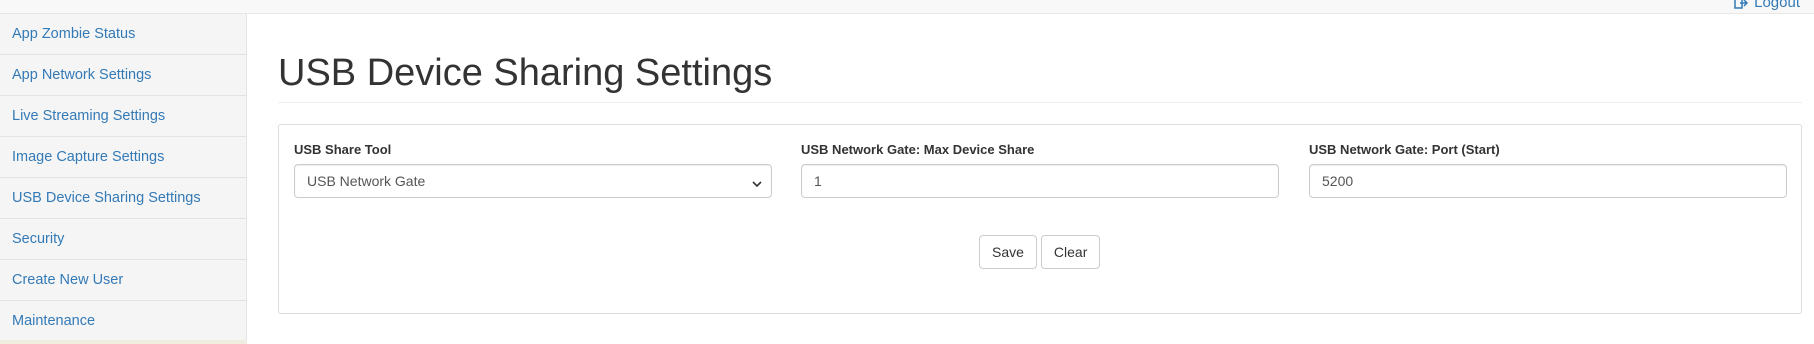 This screenshot has width=1814, height=344. I want to click on top-navbar: Logout, so click(907, 7).